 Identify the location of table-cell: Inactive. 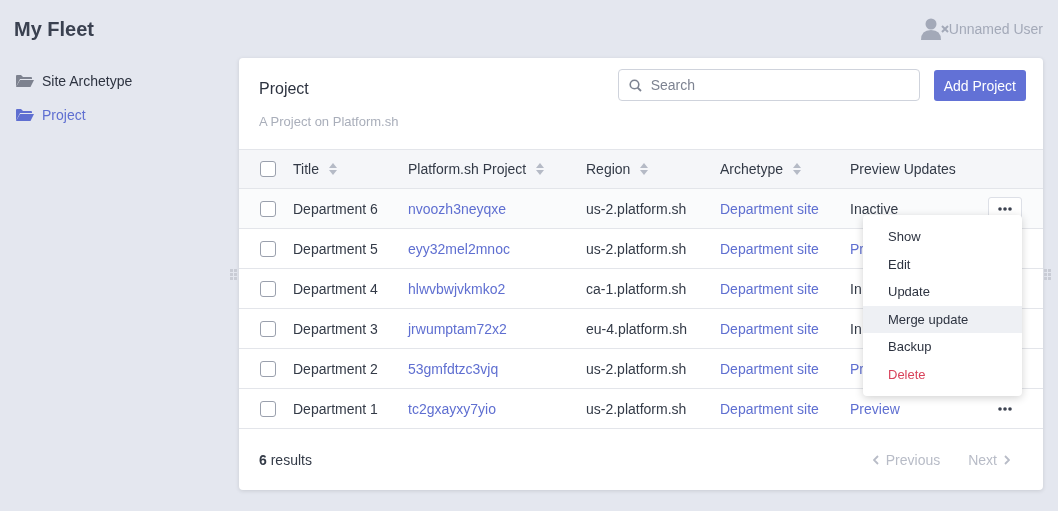
(874, 208).